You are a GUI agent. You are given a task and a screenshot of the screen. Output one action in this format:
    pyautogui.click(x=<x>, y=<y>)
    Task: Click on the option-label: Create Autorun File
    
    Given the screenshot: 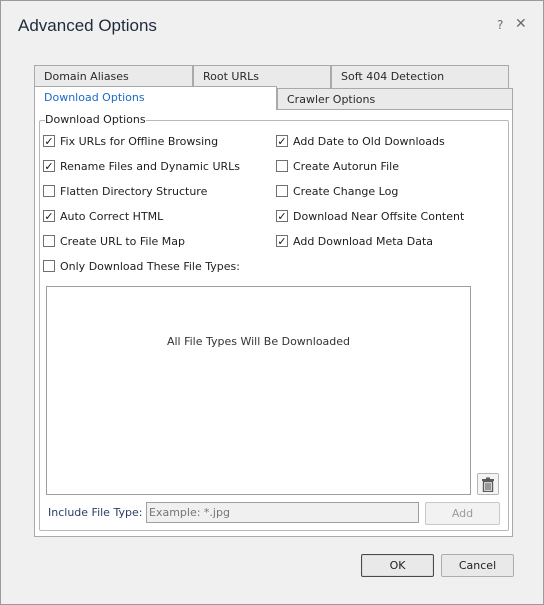 What is the action you would take?
    pyautogui.click(x=346, y=166)
    